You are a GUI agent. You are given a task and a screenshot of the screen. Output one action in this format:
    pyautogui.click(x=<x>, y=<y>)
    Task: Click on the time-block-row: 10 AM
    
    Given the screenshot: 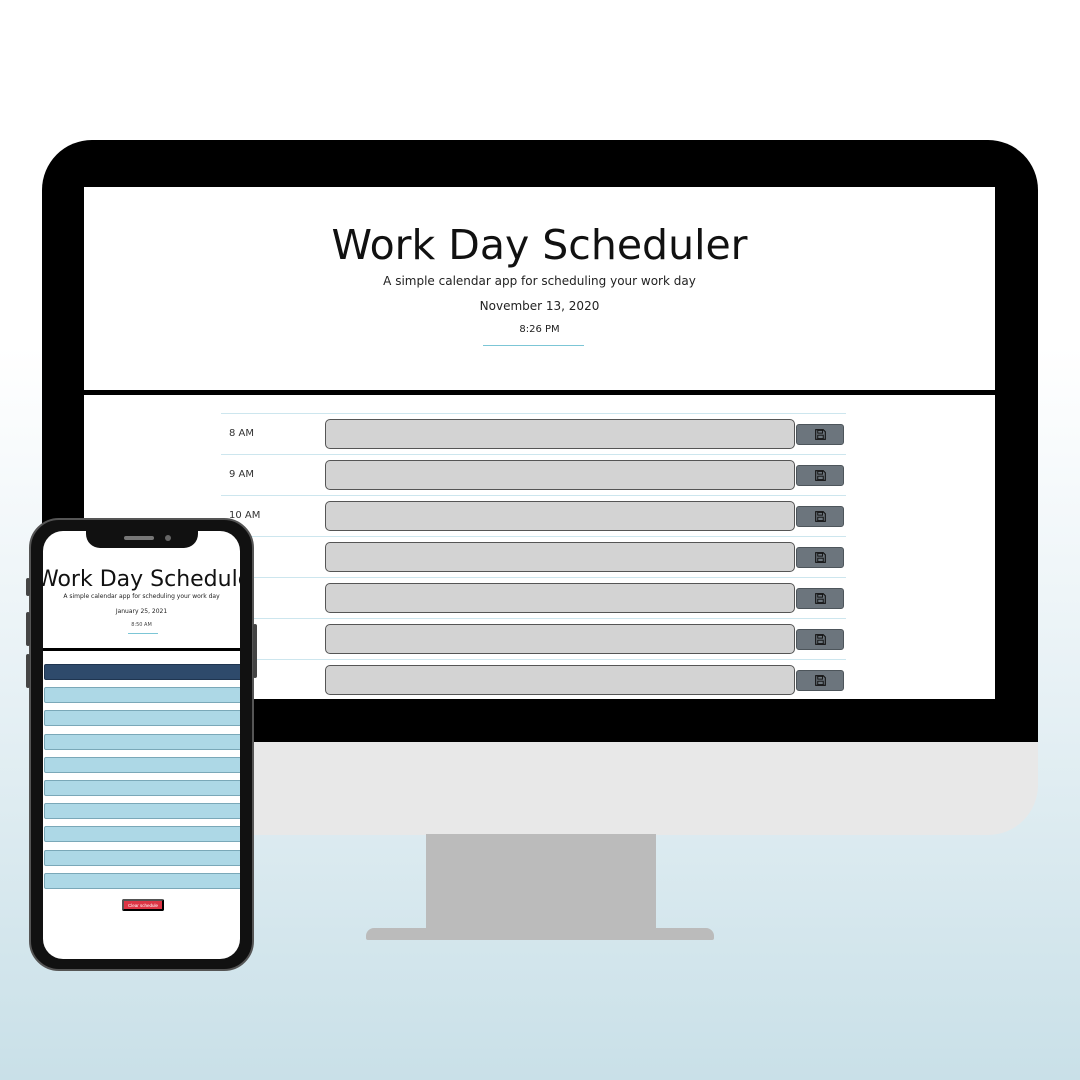 What is the action you would take?
    pyautogui.click(x=533, y=515)
    